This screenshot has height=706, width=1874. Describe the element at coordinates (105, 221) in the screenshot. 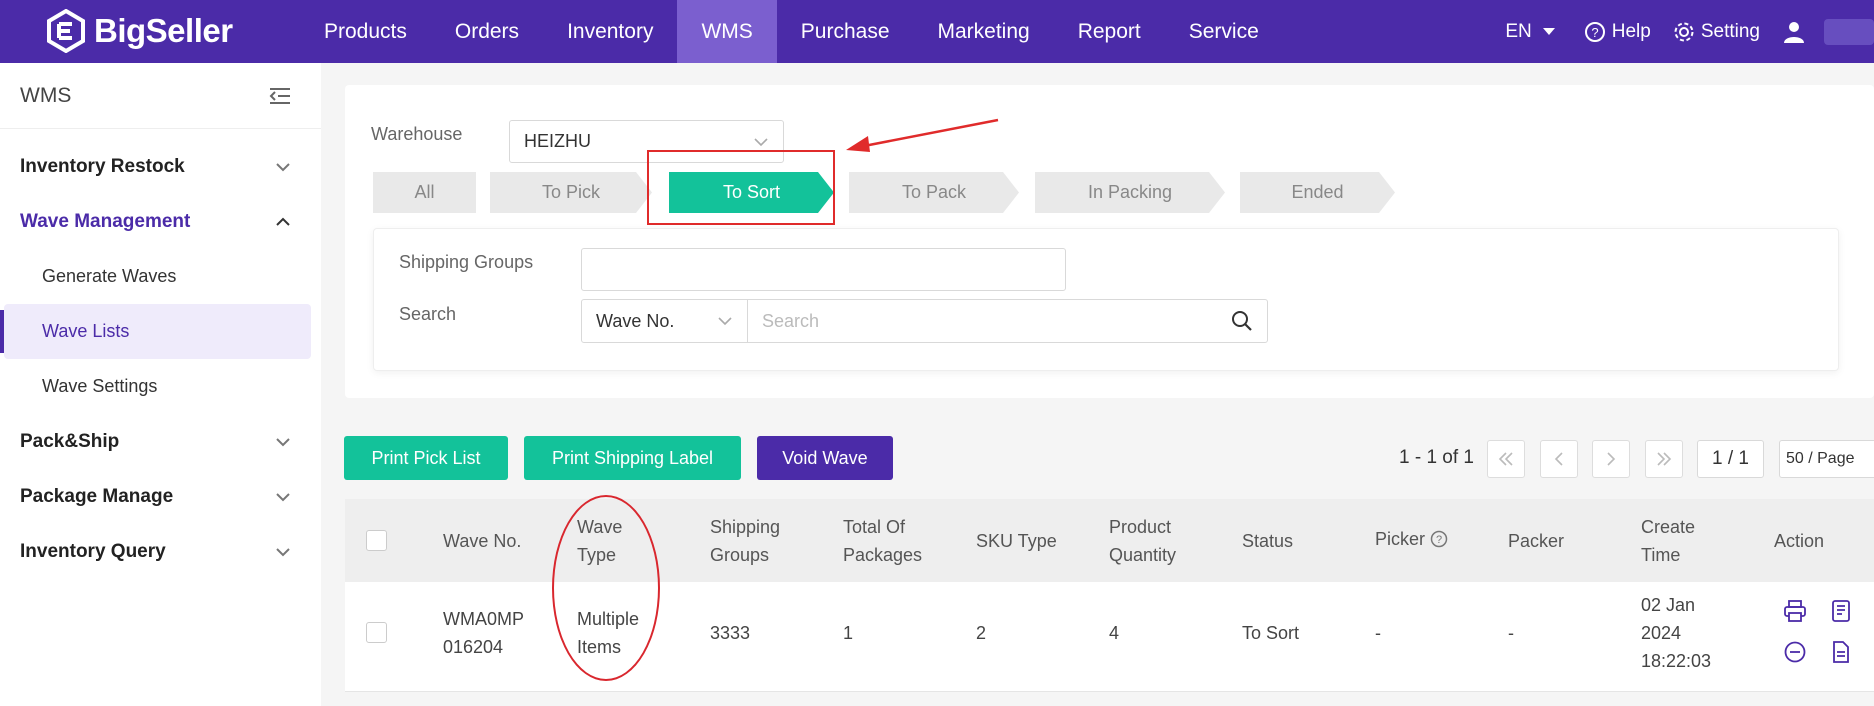

I see `sidebar-item-label: Wave Management` at that location.